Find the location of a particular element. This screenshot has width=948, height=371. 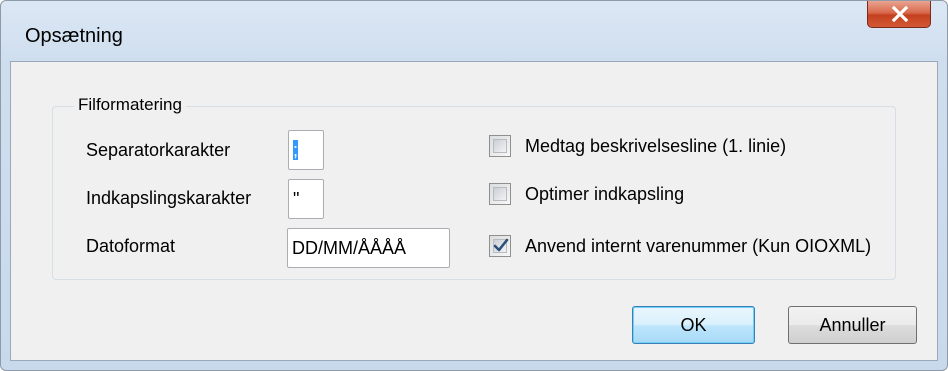

close-button is located at coordinates (899, 14).